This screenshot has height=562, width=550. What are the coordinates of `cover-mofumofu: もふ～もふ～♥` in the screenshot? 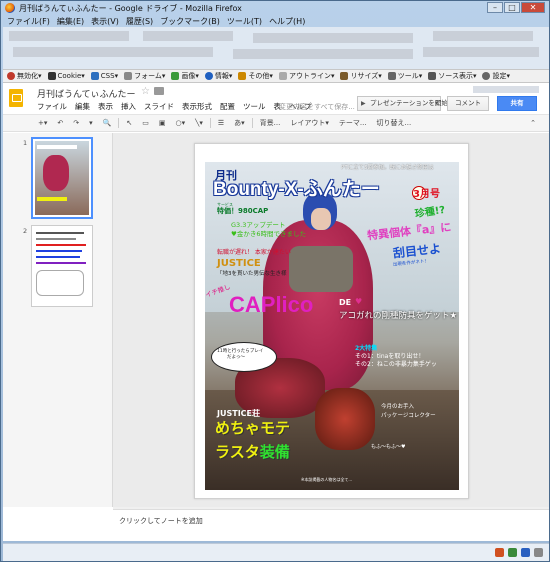 It's located at (388, 447).